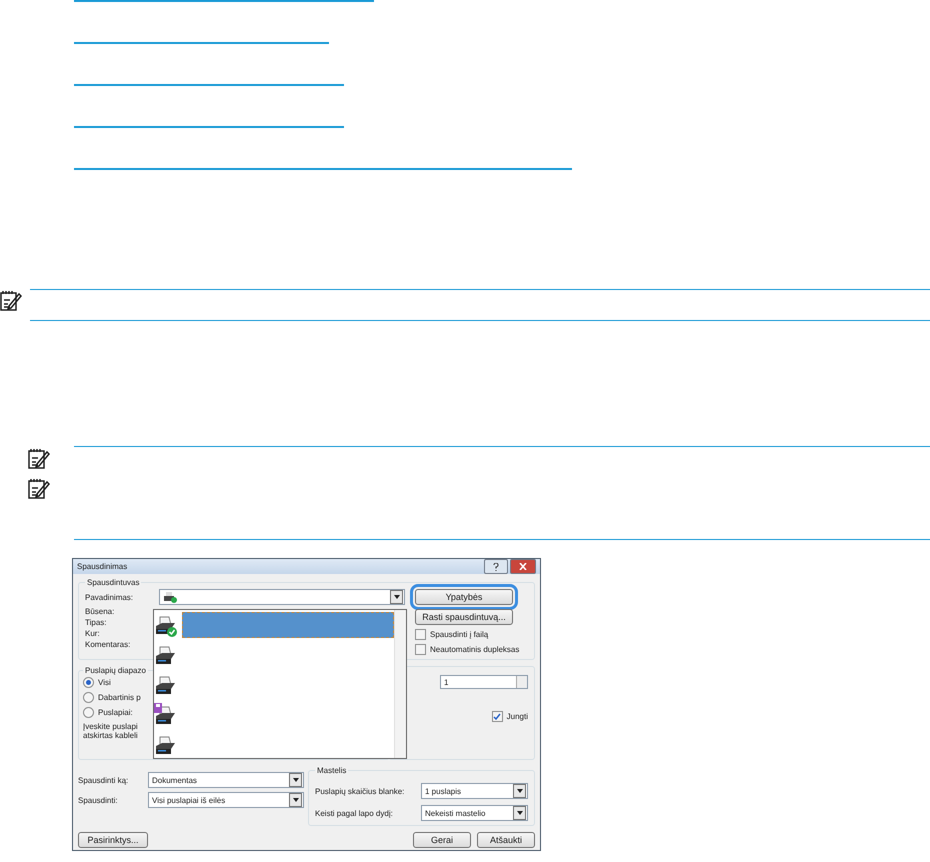 This screenshot has height=862, width=930. Describe the element at coordinates (282, 597) in the screenshot. I see `printer-dropdown` at that location.